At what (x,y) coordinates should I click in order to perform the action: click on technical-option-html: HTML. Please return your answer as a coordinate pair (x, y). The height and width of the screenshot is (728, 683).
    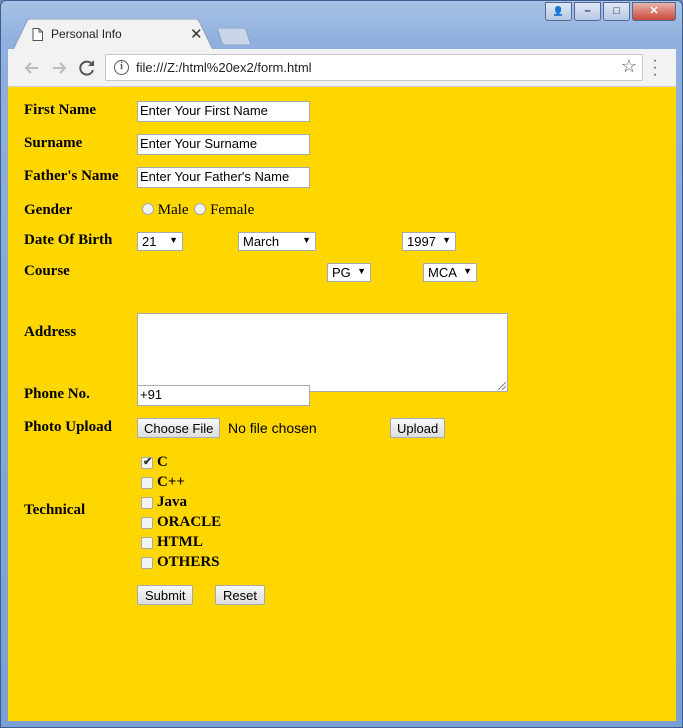
    Looking at the image, I should click on (172, 542).